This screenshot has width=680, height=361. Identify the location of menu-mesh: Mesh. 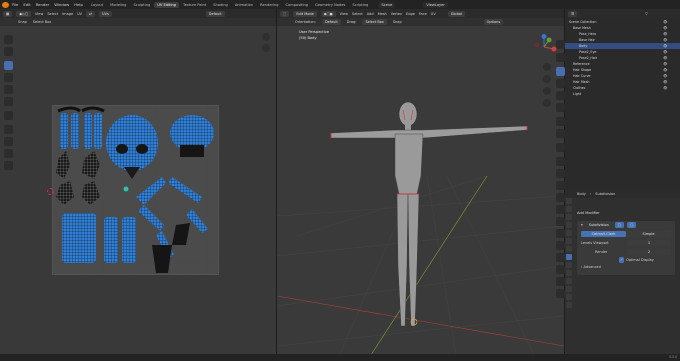
(382, 14).